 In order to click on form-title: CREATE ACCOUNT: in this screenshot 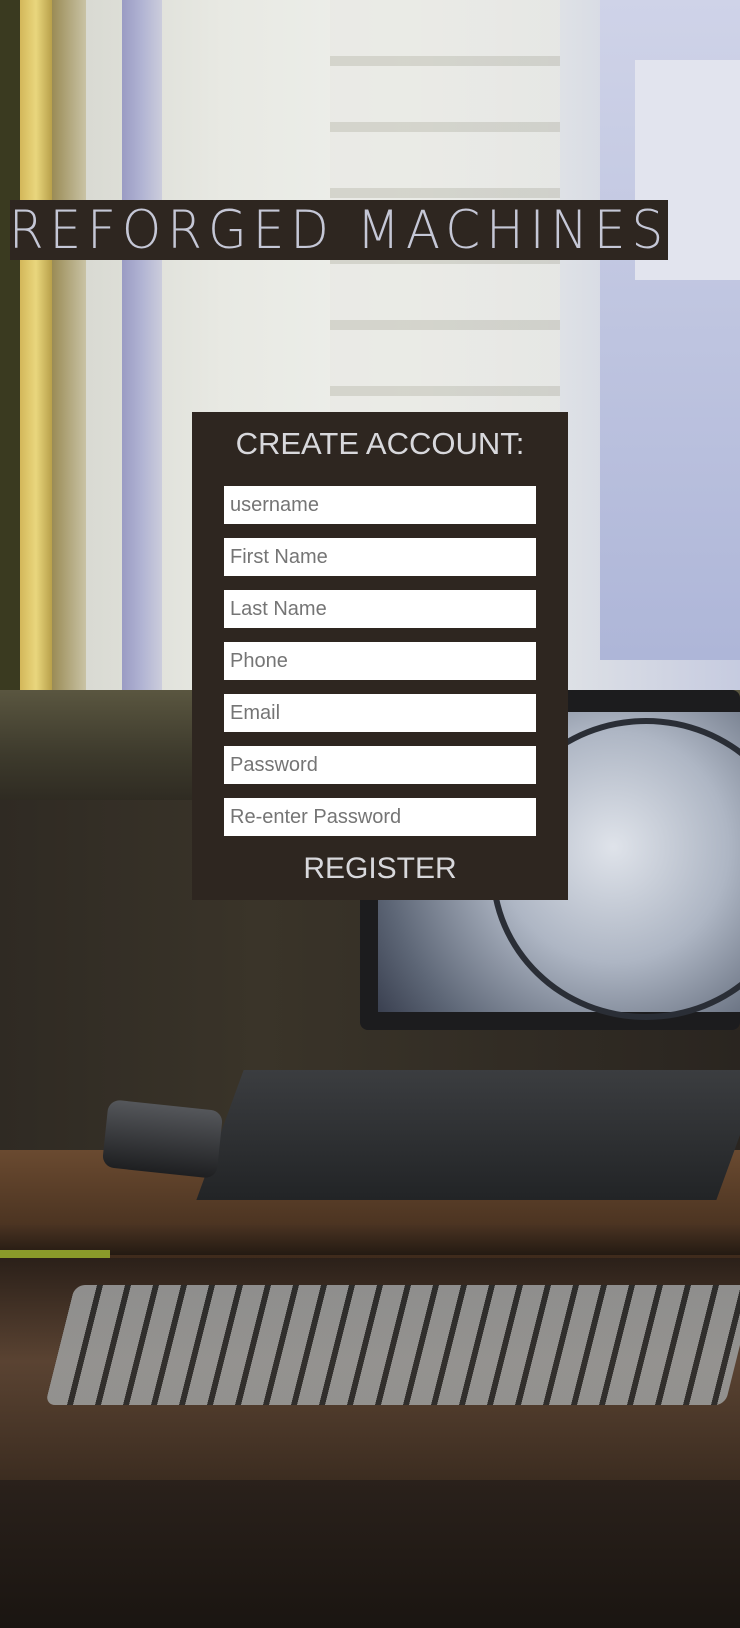, I will do `click(380, 443)`.